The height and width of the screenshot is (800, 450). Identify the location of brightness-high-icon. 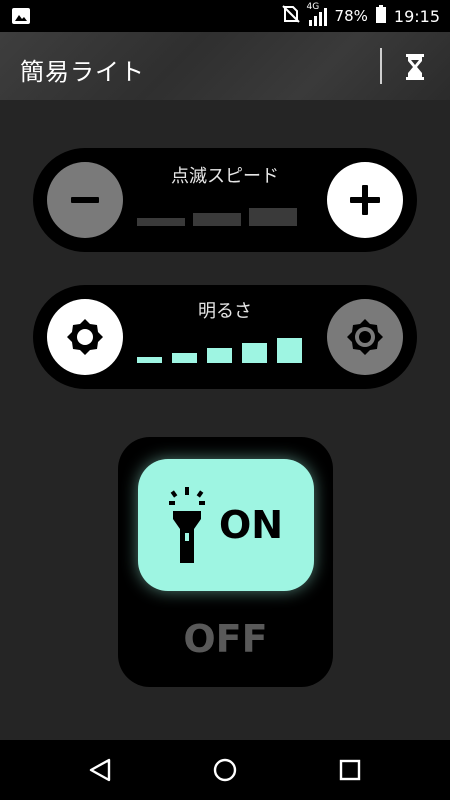
(365, 337).